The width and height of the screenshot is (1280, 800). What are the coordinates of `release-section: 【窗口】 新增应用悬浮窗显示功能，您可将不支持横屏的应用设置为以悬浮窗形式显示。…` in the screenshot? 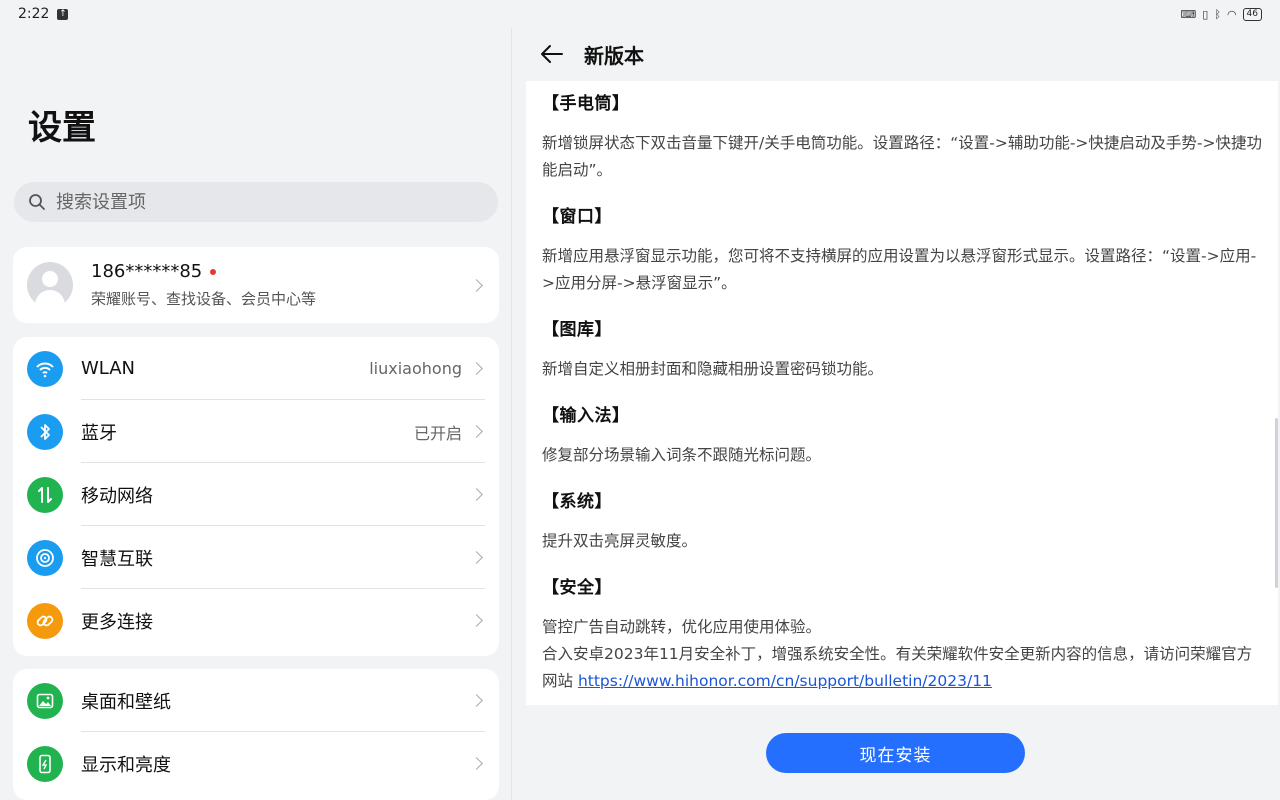 It's located at (902, 249).